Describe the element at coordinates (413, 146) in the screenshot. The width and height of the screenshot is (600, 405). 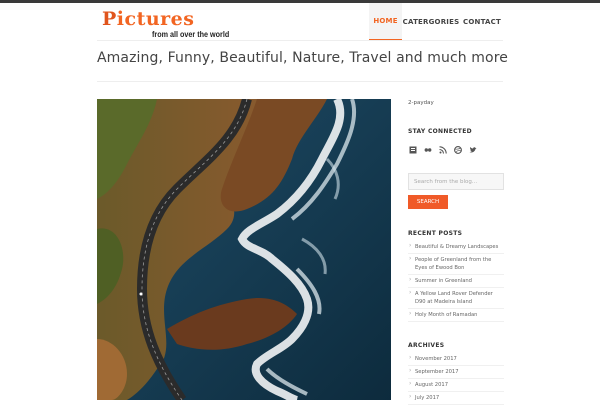
I see `blog-icon` at that location.